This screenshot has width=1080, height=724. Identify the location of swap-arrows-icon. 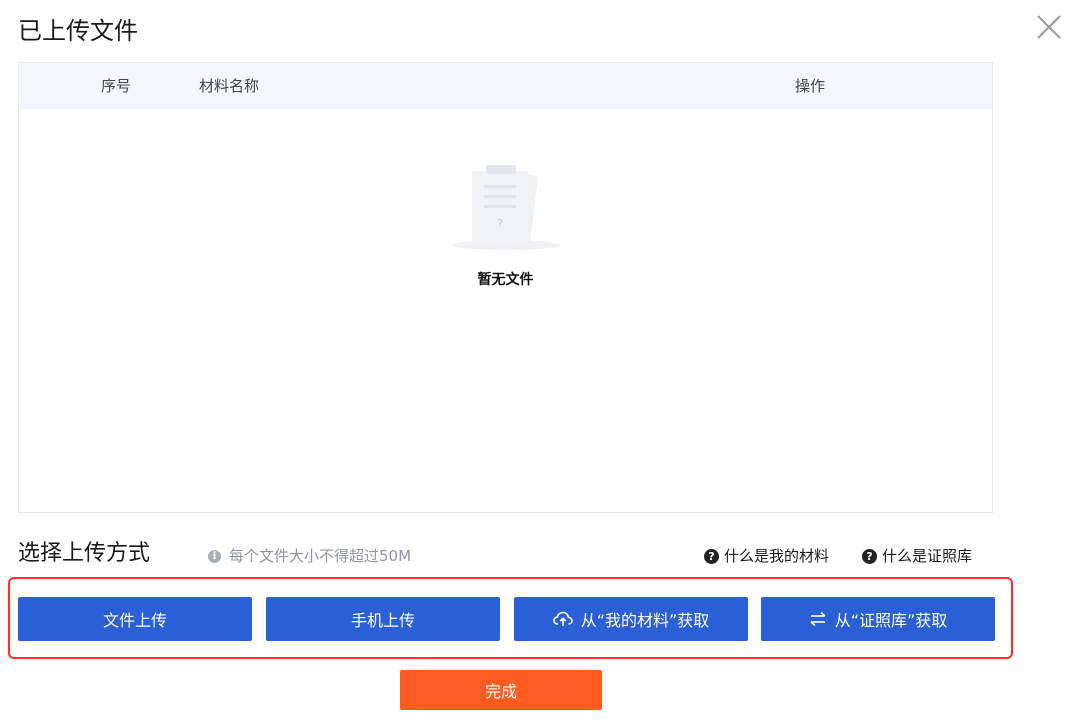
(818, 619).